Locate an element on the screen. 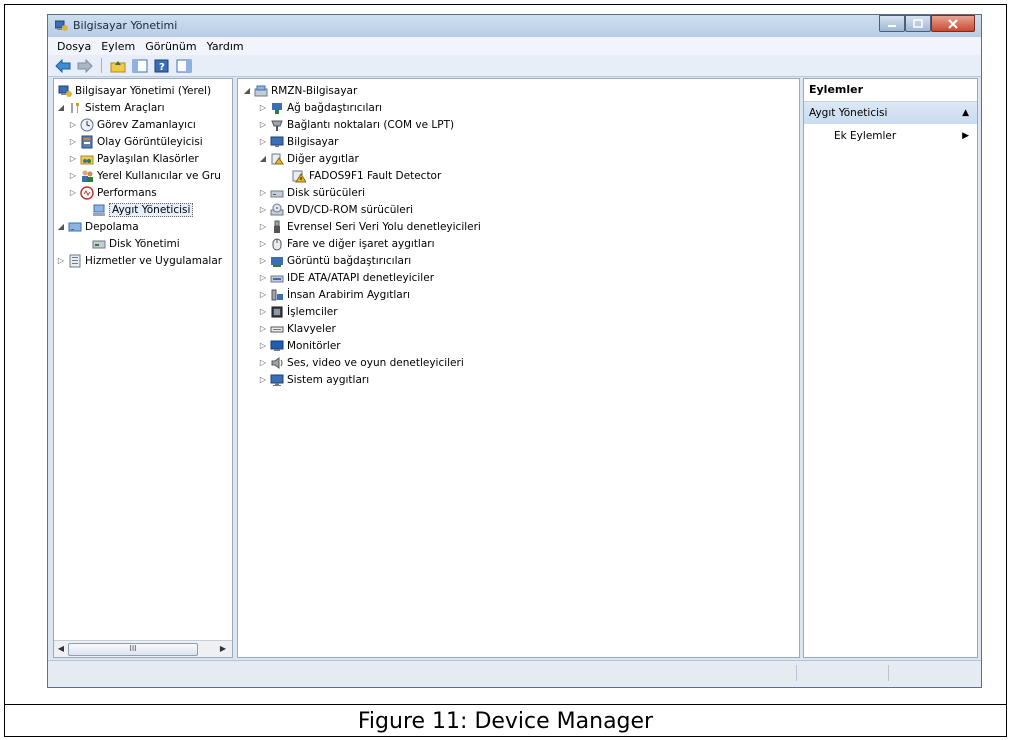  tree-item-label: Depolama is located at coordinates (112, 226).